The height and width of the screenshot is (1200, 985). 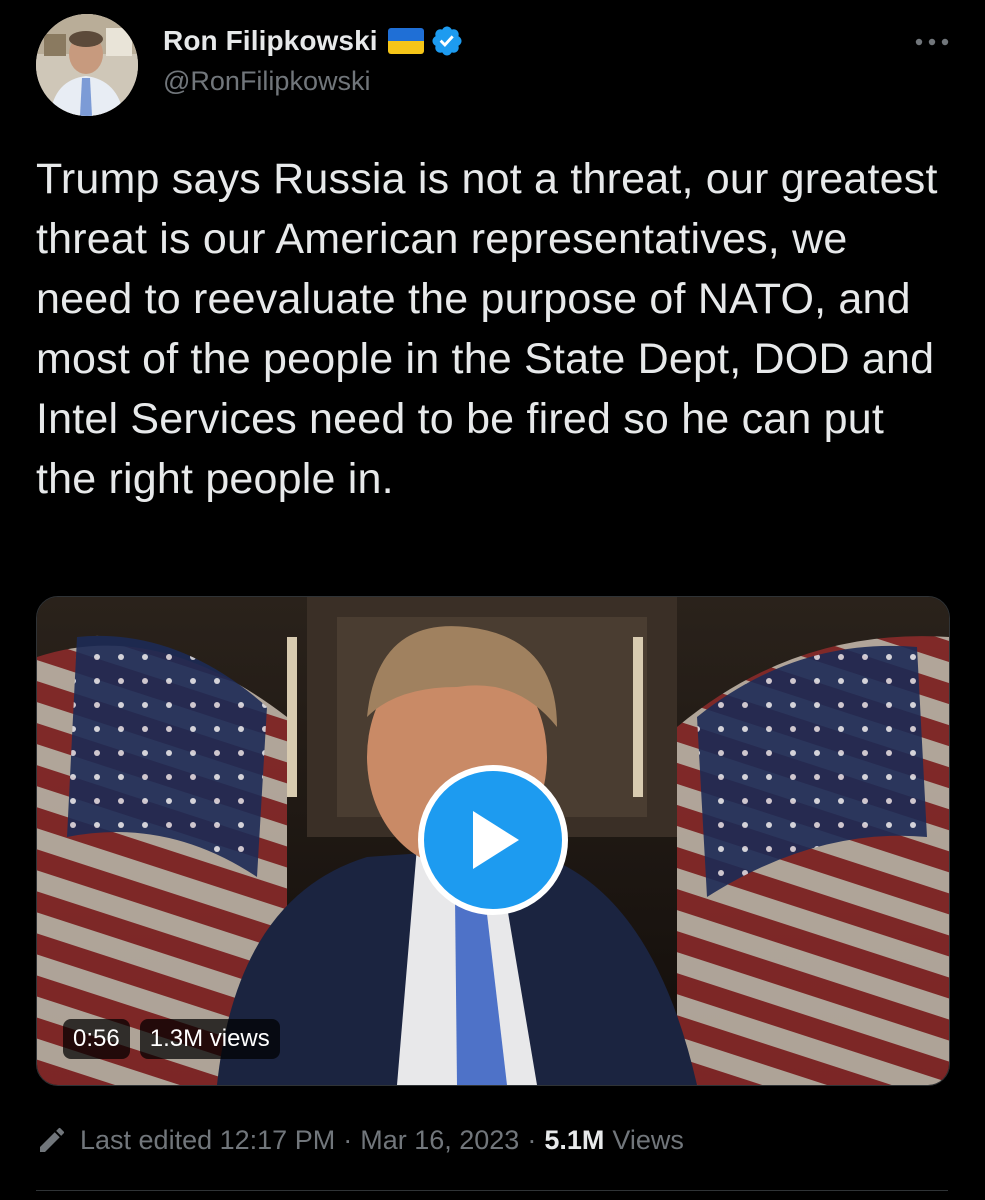 What do you see at coordinates (209, 1039) in the screenshot?
I see `video-views: 1.3M views` at bounding box center [209, 1039].